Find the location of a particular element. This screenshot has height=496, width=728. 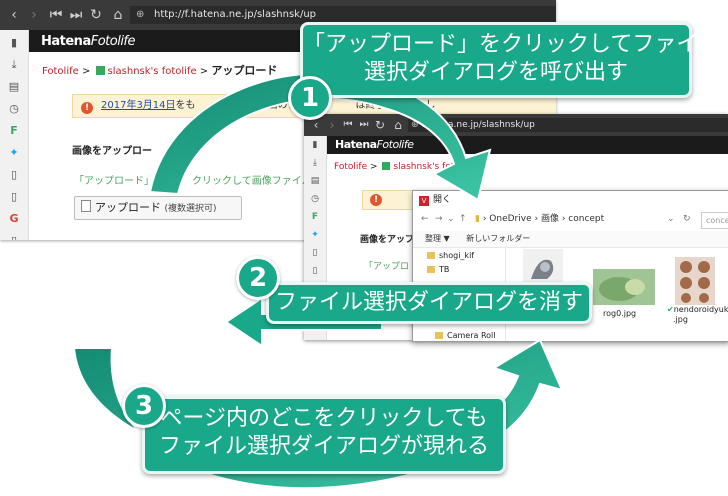

callout-step1: 「アップロード」をクリックしてファイル 選択ダイアログを呼び出す is located at coordinates (510, 60).